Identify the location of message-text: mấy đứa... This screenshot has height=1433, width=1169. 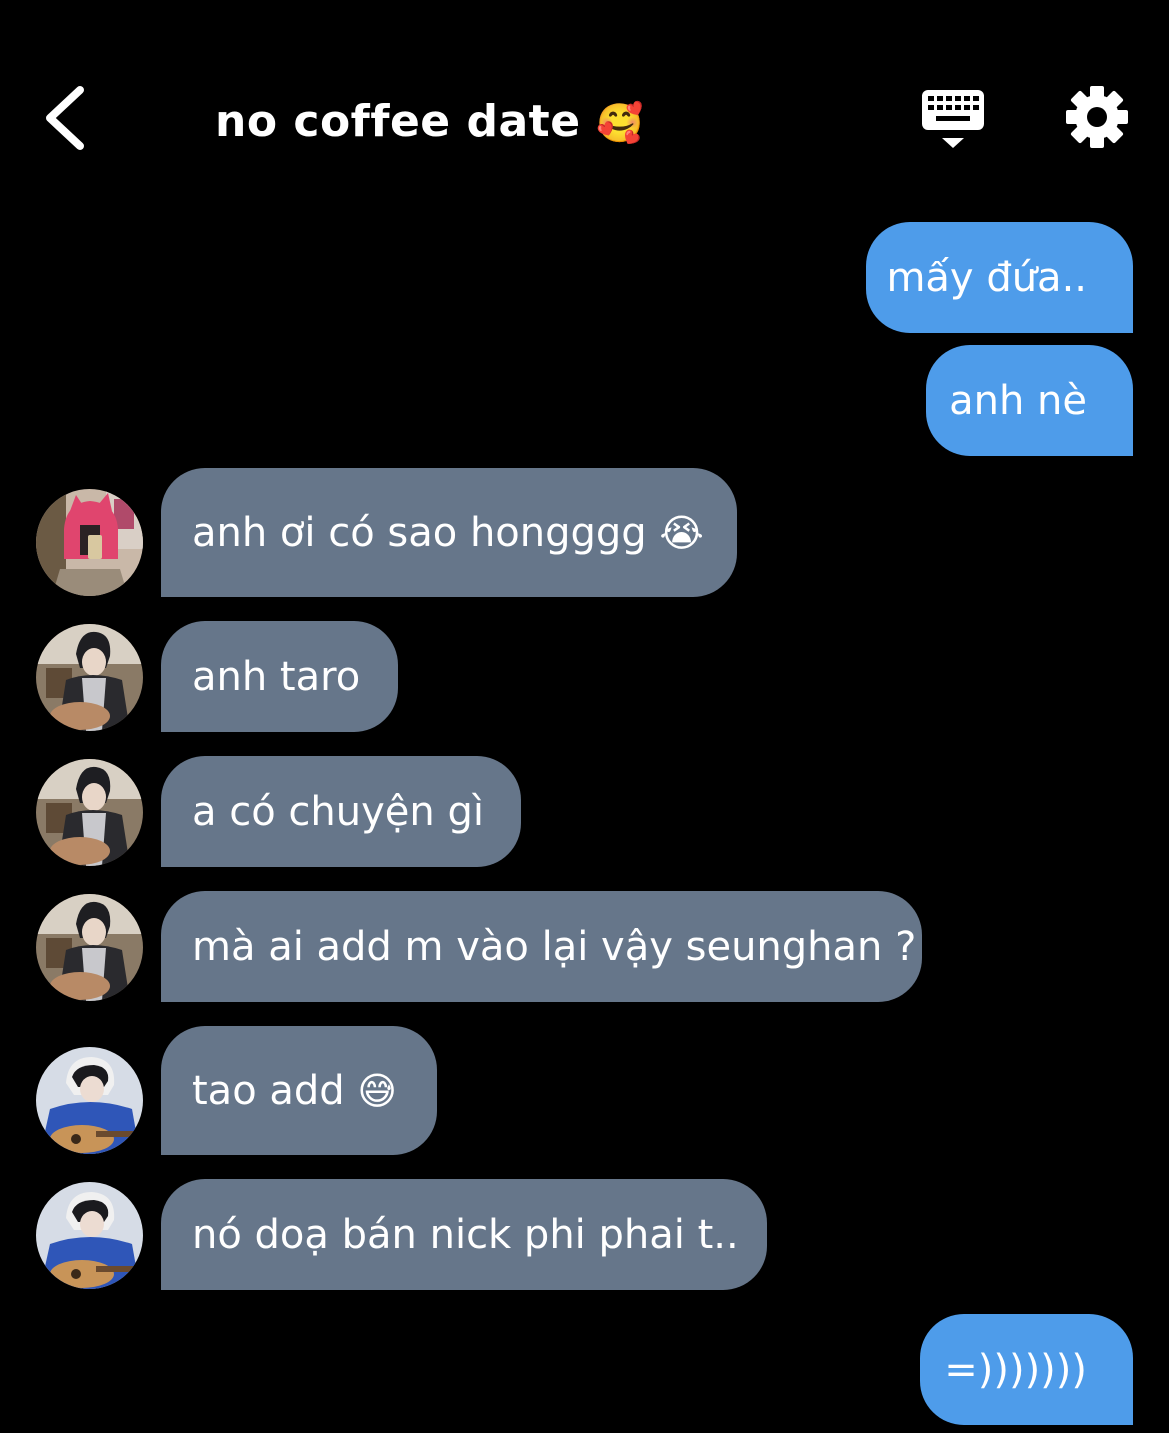
(986, 277).